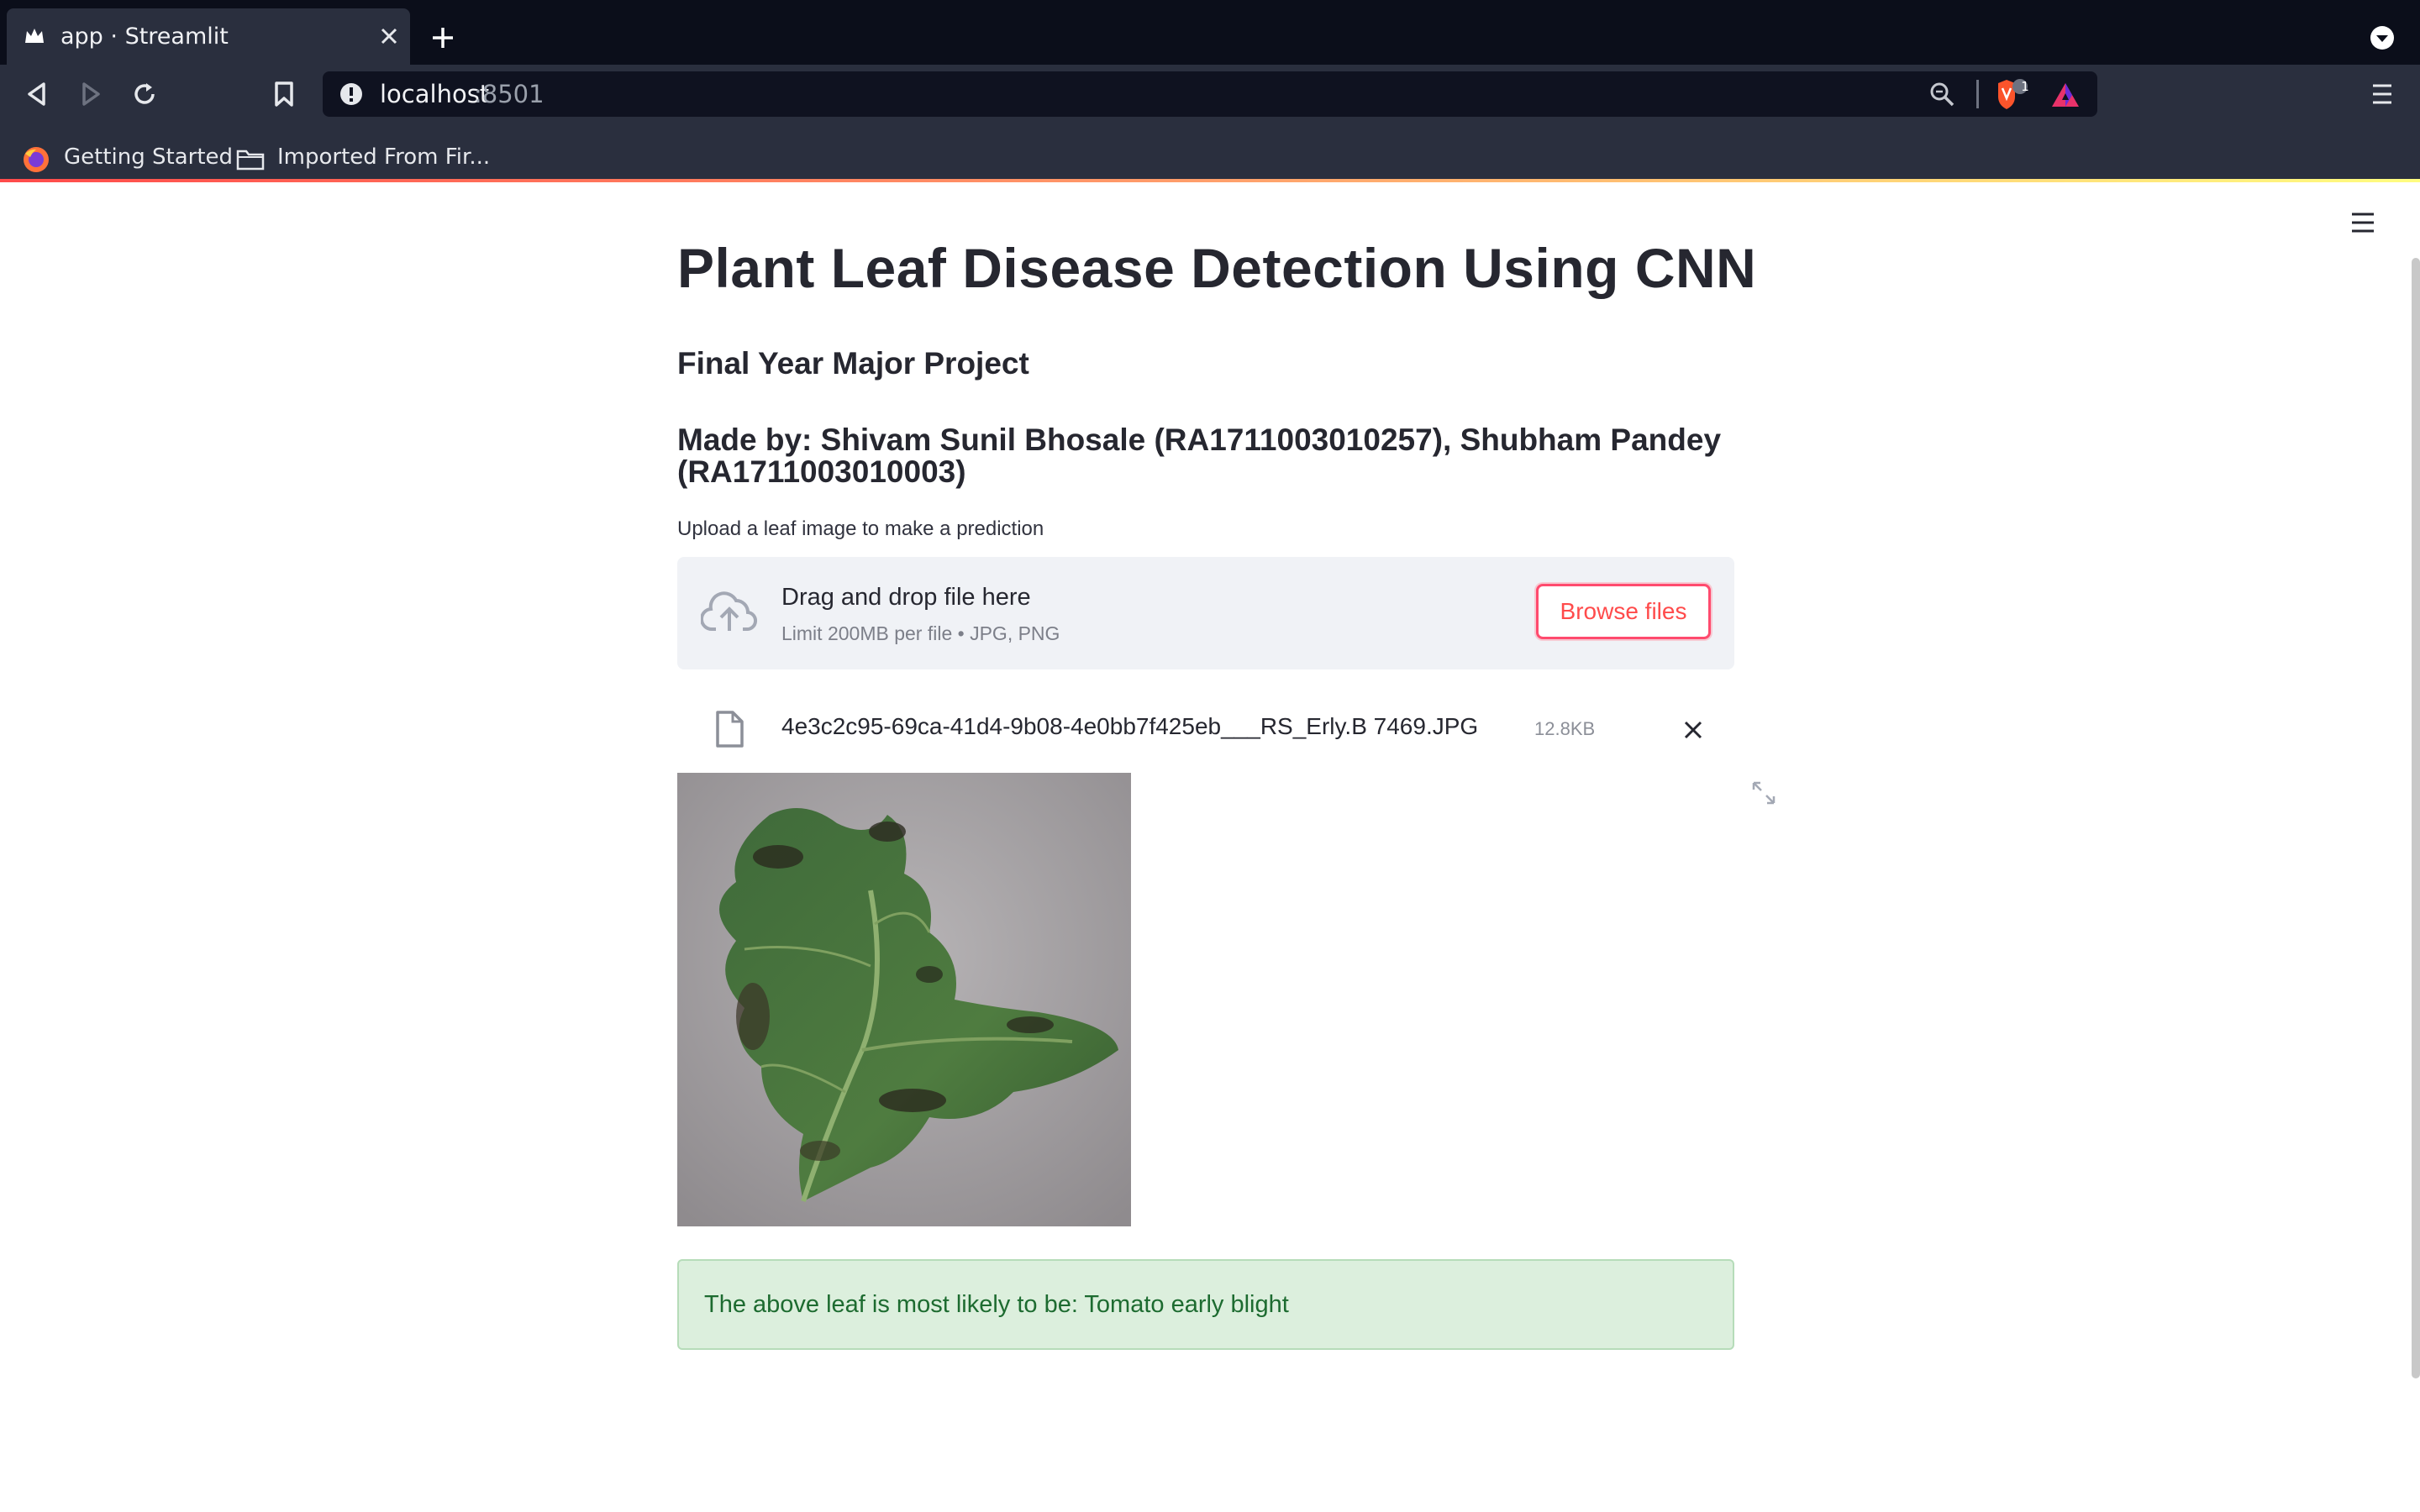 The width and height of the screenshot is (2420, 1512). Describe the element at coordinates (435, 94) in the screenshot. I see `url-host: localhost` at that location.